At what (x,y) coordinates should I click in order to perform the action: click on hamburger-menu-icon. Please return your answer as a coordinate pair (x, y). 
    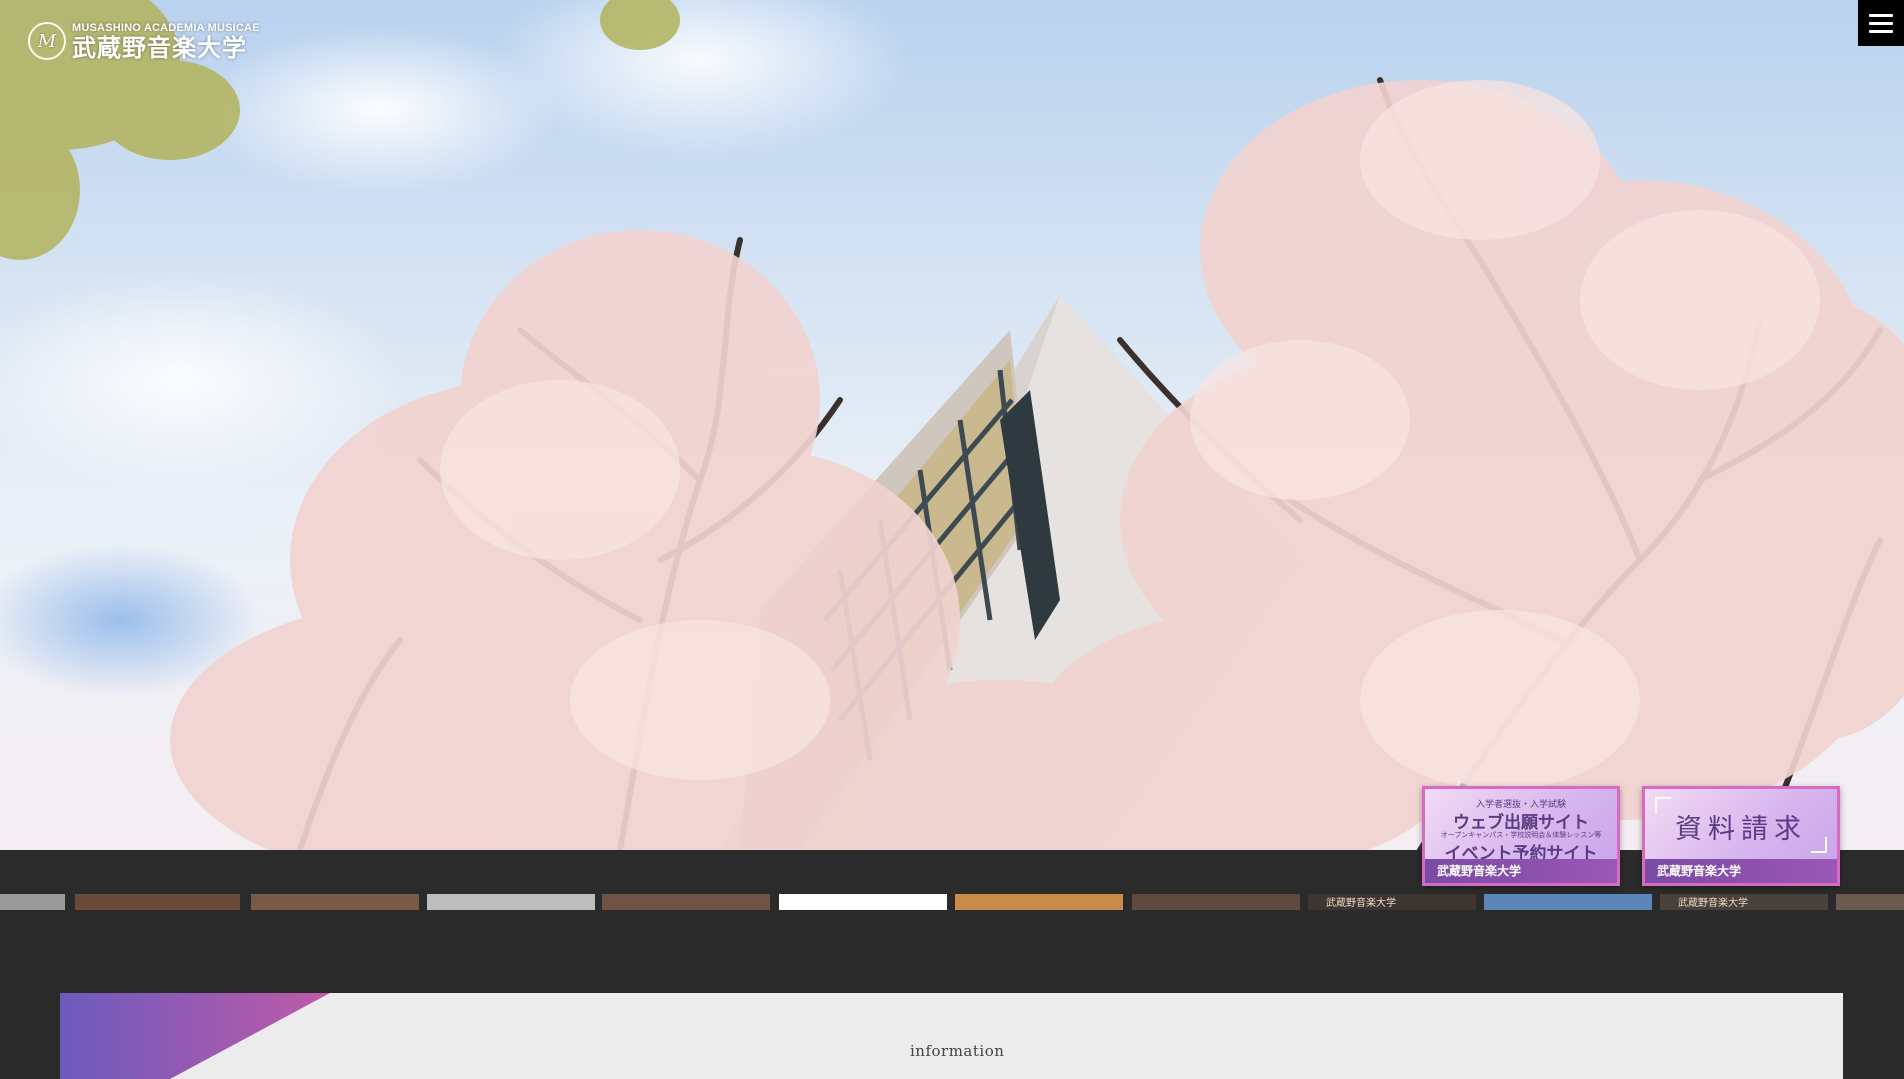
    Looking at the image, I should click on (1881, 23).